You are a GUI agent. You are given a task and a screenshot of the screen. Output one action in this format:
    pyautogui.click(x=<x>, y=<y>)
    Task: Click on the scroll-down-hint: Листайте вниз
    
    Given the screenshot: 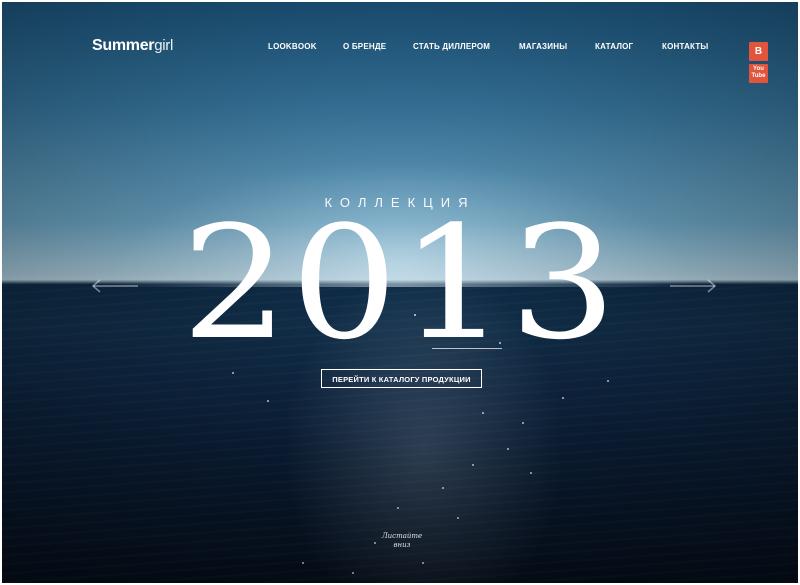 What is the action you would take?
    pyautogui.click(x=402, y=541)
    